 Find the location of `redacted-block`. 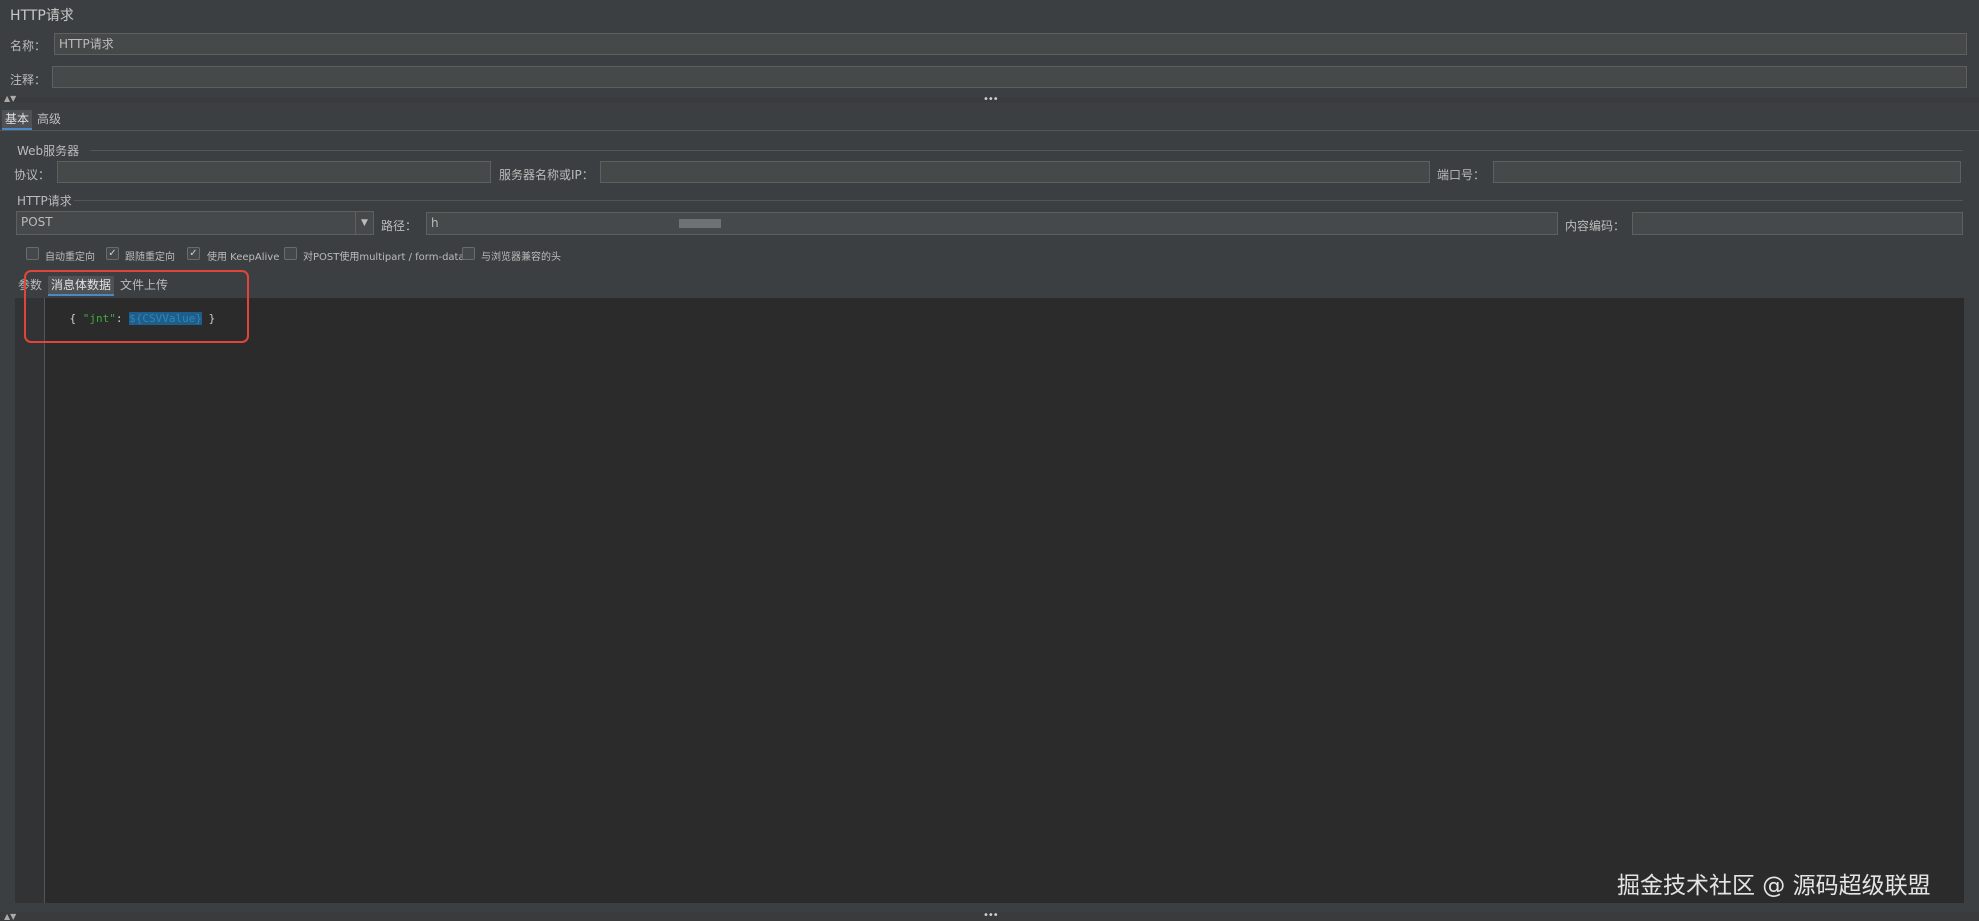

redacted-block is located at coordinates (700, 223).